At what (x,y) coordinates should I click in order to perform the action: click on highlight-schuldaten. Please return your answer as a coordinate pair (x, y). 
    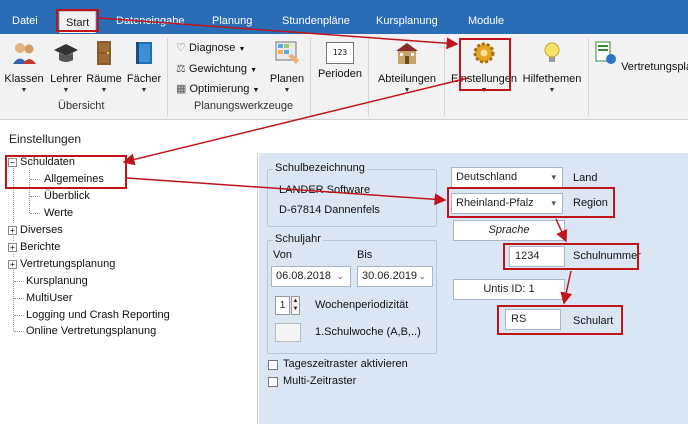
    Looking at the image, I should click on (66, 172).